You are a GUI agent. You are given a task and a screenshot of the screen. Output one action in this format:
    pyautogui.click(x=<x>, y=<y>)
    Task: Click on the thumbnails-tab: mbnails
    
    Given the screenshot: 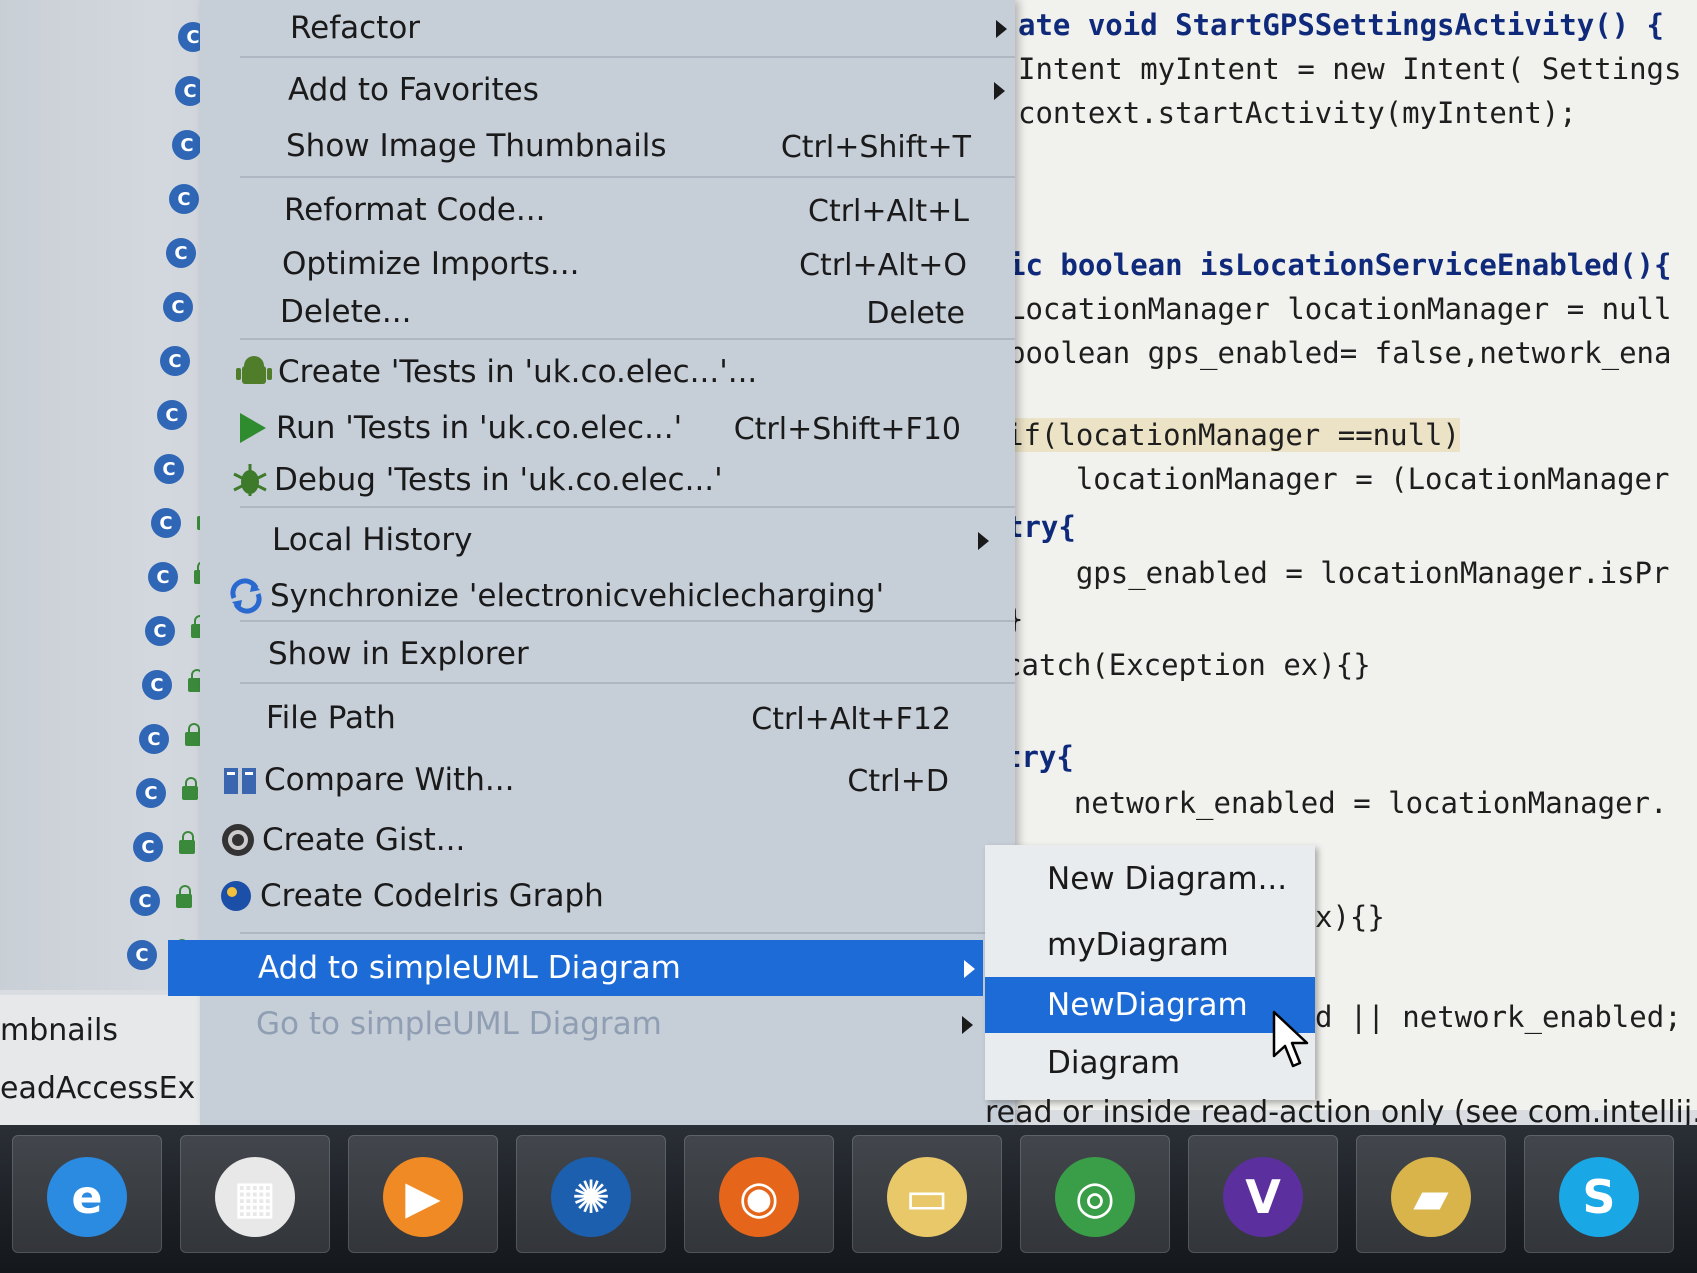 What is the action you would take?
    pyautogui.click(x=59, y=1030)
    